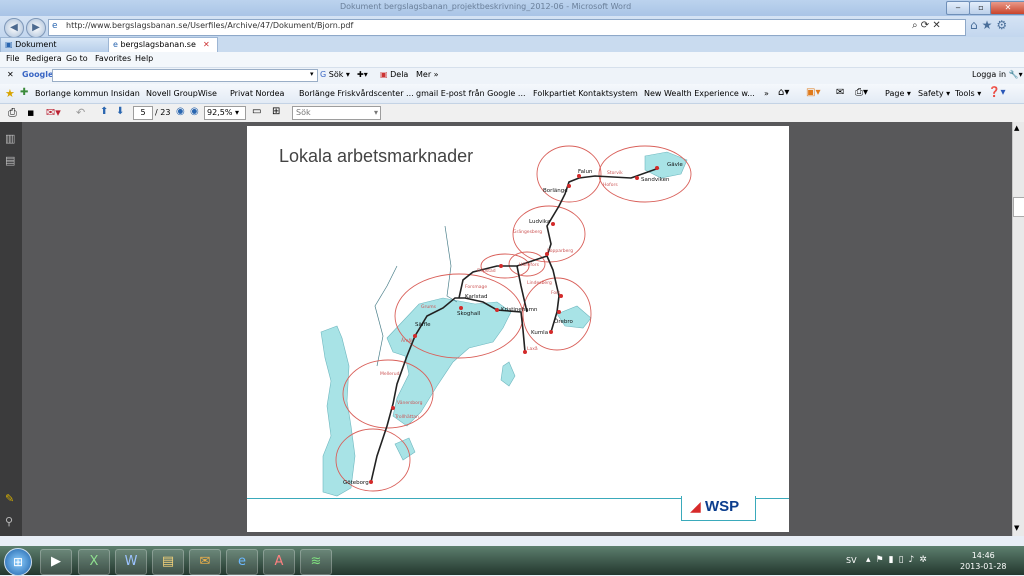 Image resolution: width=1024 pixels, height=576 pixels. Describe the element at coordinates (532, 348) in the screenshot. I see `label-laxa: Laxå` at that location.